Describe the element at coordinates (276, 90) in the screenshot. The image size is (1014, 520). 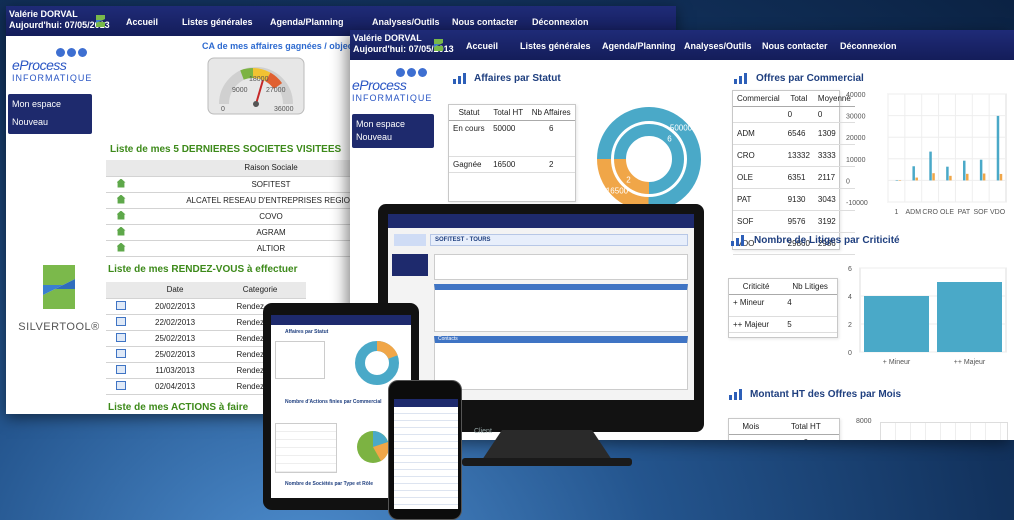
I see `gauge-tick: 27000` at that location.